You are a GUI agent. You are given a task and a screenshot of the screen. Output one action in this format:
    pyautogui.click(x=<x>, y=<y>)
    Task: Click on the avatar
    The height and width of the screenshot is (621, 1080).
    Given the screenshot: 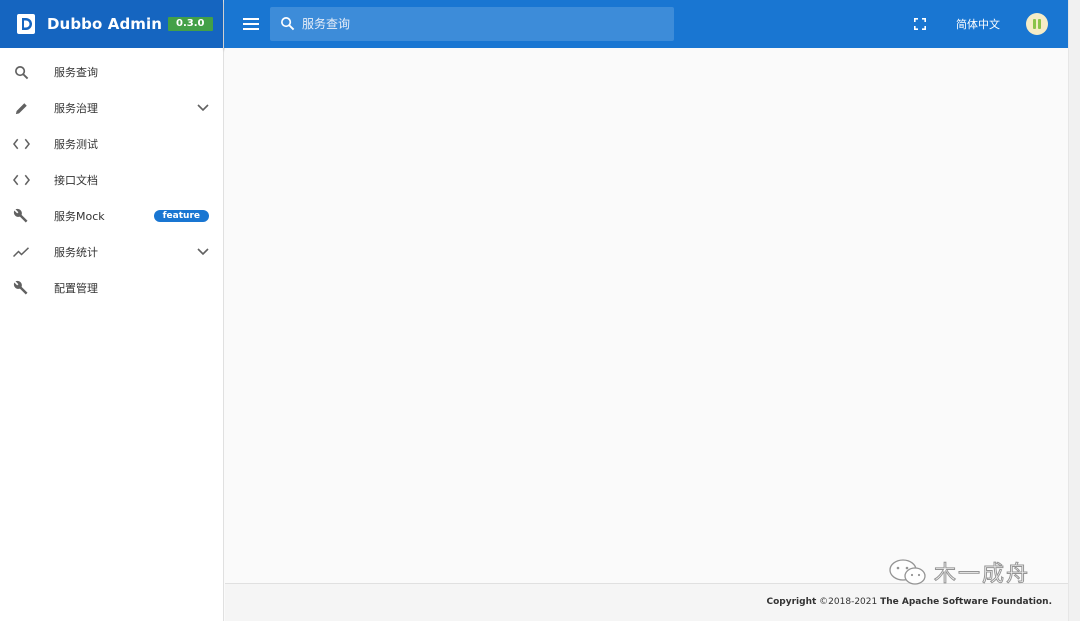 What is the action you would take?
    pyautogui.click(x=1037, y=24)
    